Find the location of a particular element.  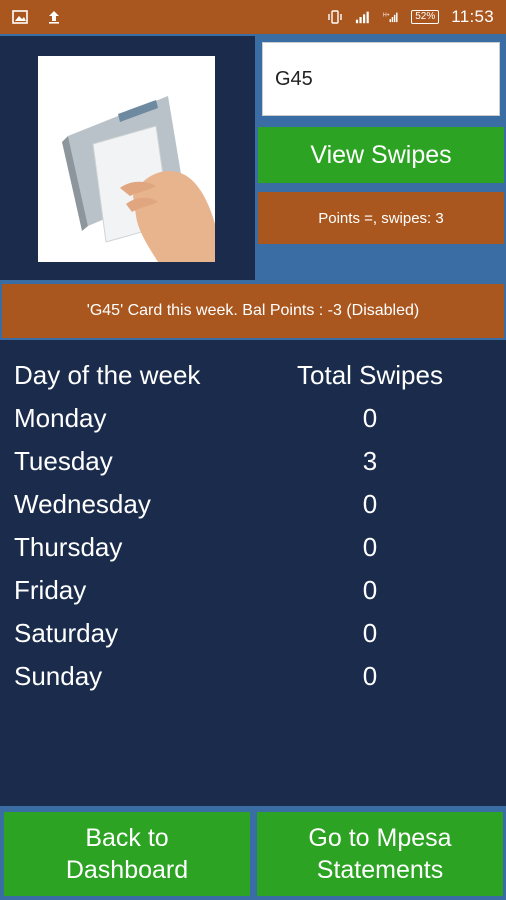

table-row: Friday 0 is located at coordinates (253, 590).